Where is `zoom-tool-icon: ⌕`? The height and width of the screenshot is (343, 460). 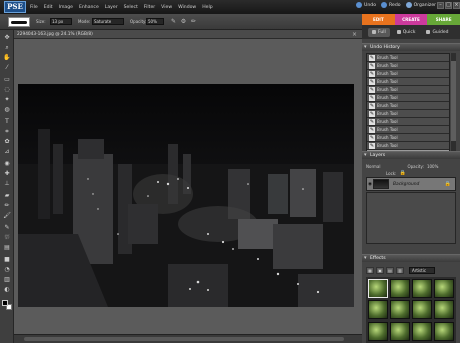 zoom-tool-icon: ⌕ is located at coordinates (7, 47).